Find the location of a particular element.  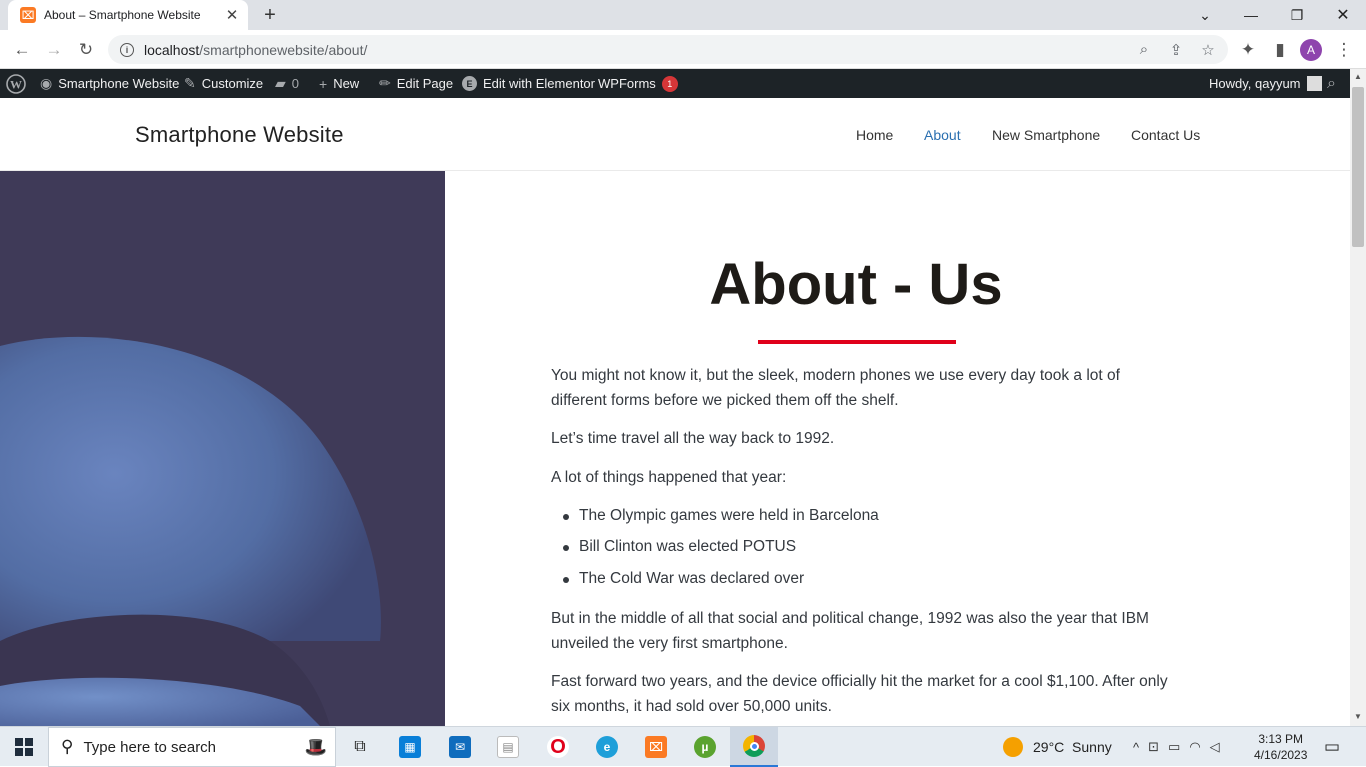

edge-app-icon: e is located at coordinates (607, 747).